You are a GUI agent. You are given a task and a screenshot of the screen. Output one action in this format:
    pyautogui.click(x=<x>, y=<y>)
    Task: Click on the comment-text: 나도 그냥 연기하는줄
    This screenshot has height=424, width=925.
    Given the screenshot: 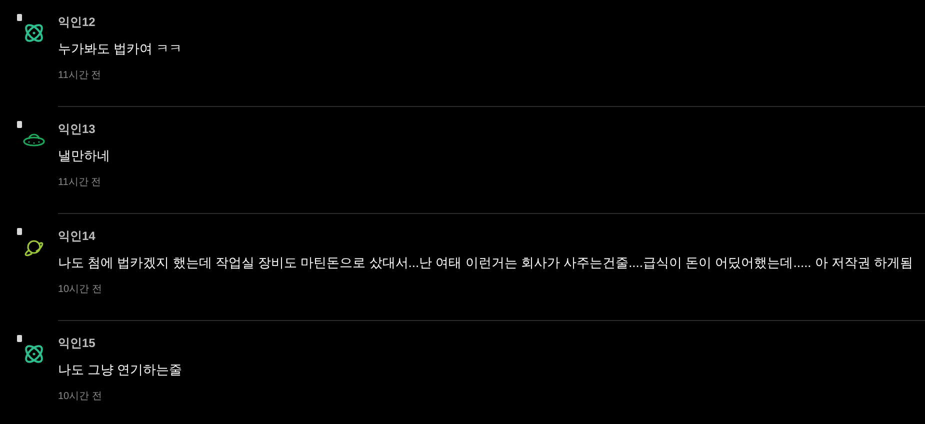 What is the action you would take?
    pyautogui.click(x=121, y=370)
    